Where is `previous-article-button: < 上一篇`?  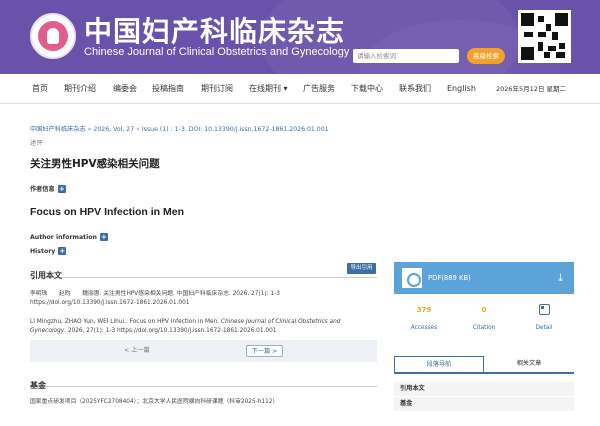 previous-article-button: < 上一篇 is located at coordinates (137, 349).